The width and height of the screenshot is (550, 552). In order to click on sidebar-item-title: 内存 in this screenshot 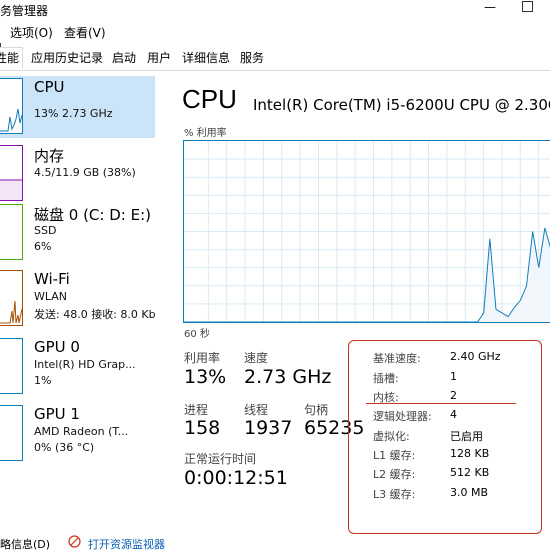, I will do `click(49, 156)`.